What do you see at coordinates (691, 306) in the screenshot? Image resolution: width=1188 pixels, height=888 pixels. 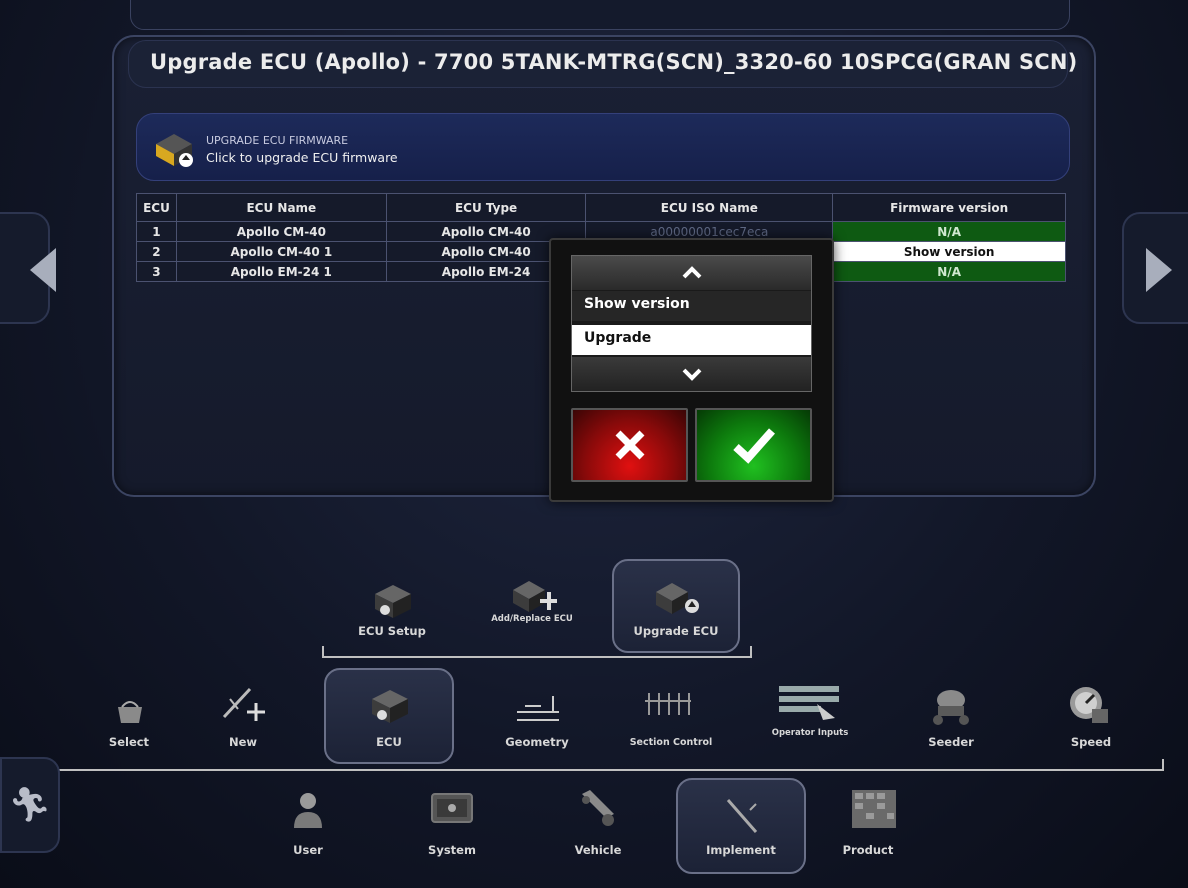 I see `option-show-version: Show version` at bounding box center [691, 306].